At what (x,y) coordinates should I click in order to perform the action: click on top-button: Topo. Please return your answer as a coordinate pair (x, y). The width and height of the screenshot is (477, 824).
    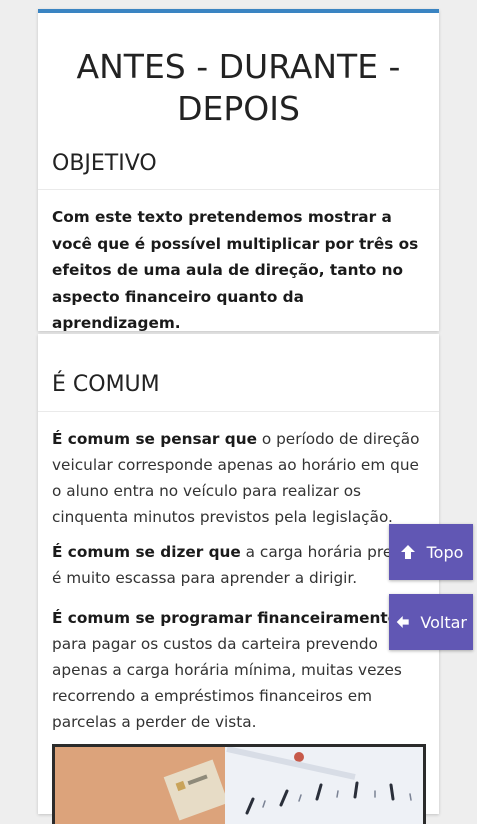
    Looking at the image, I should click on (431, 552).